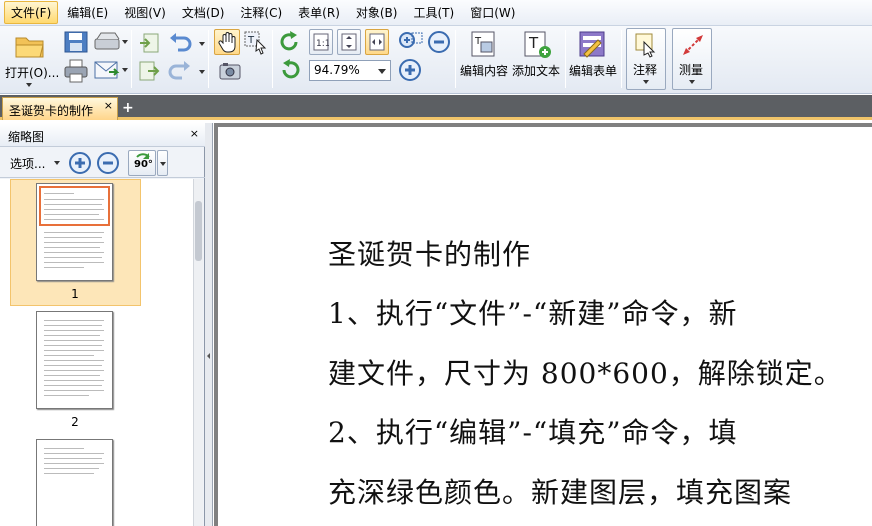  Describe the element at coordinates (149, 43) in the screenshot. I see `import-icon` at that location.